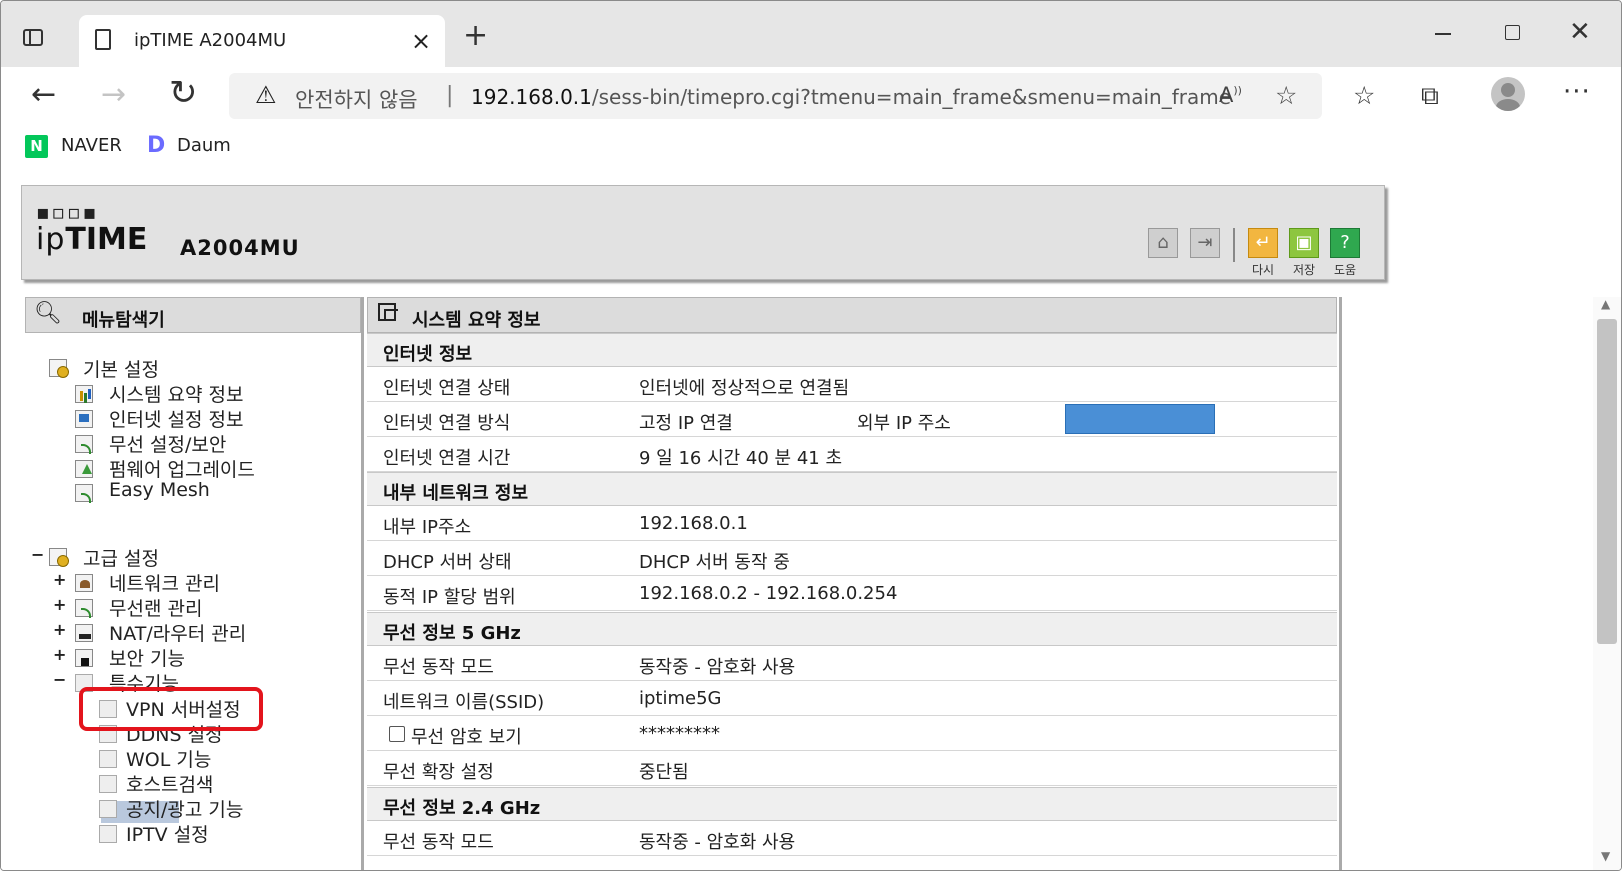 The height and width of the screenshot is (871, 1622). What do you see at coordinates (447, 562) in the screenshot?
I see `row-label: DHCP 서버 상태` at bounding box center [447, 562].